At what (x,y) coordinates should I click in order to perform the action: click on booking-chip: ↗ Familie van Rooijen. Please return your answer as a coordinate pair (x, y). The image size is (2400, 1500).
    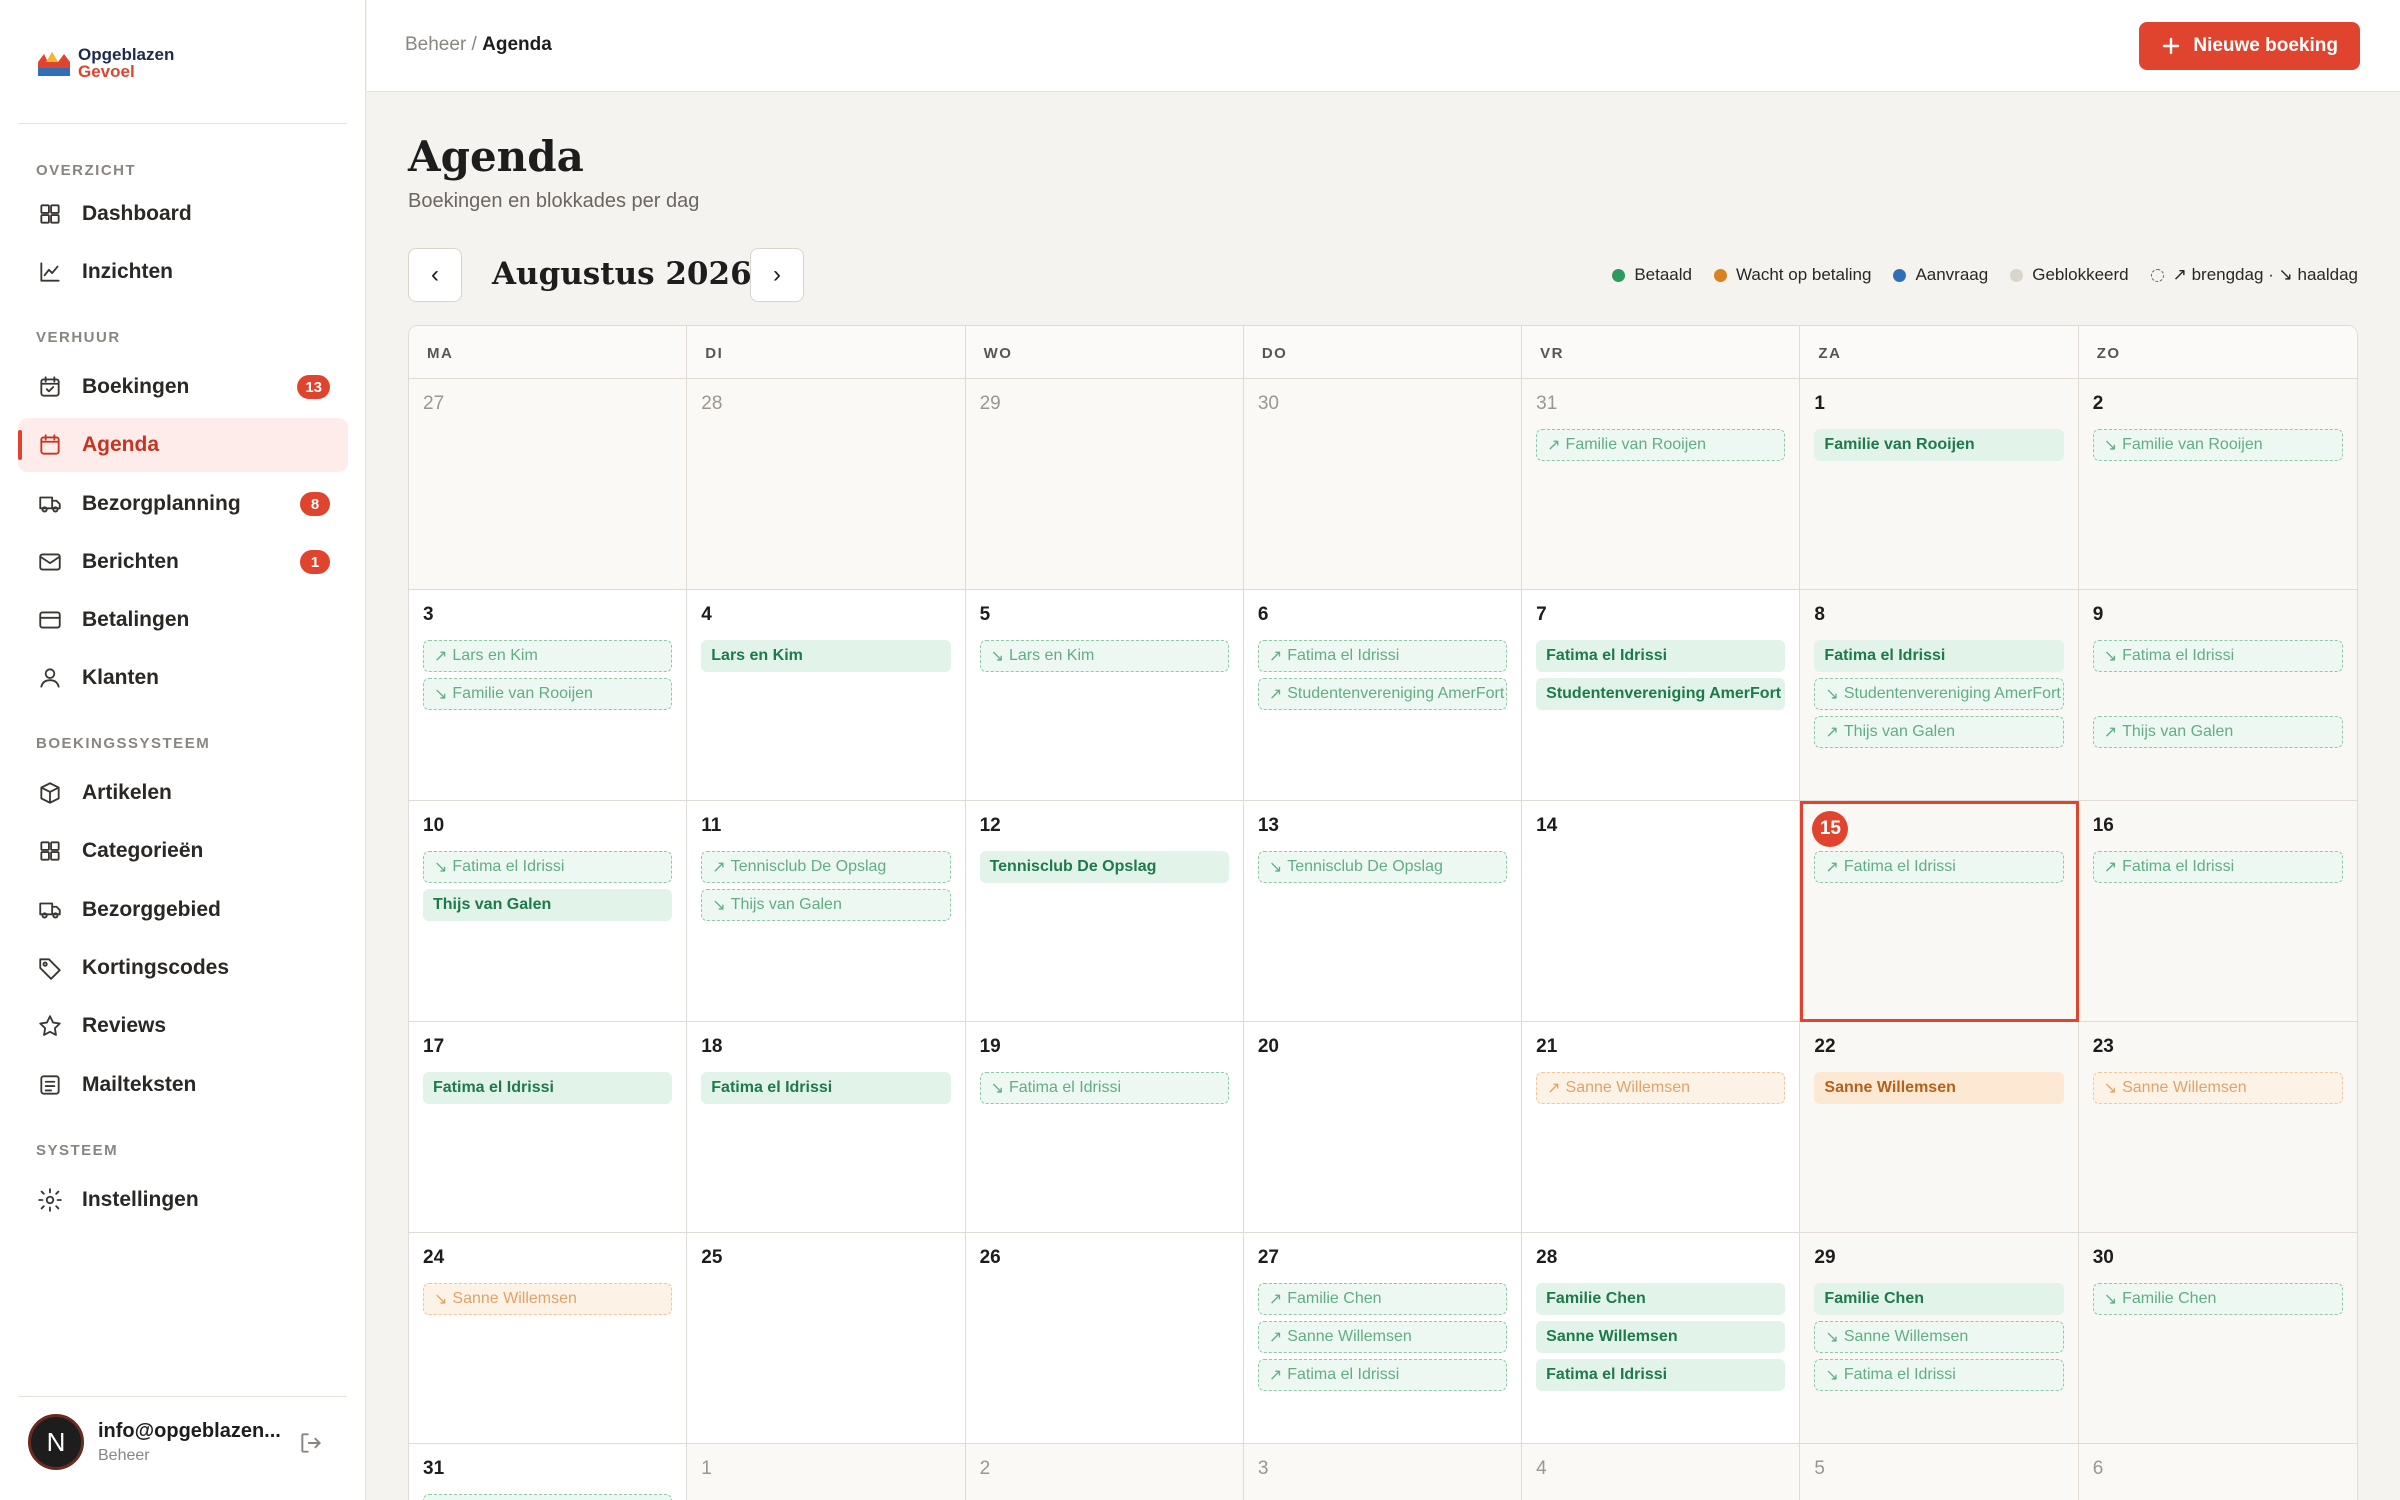
    Looking at the image, I should click on (1661, 445).